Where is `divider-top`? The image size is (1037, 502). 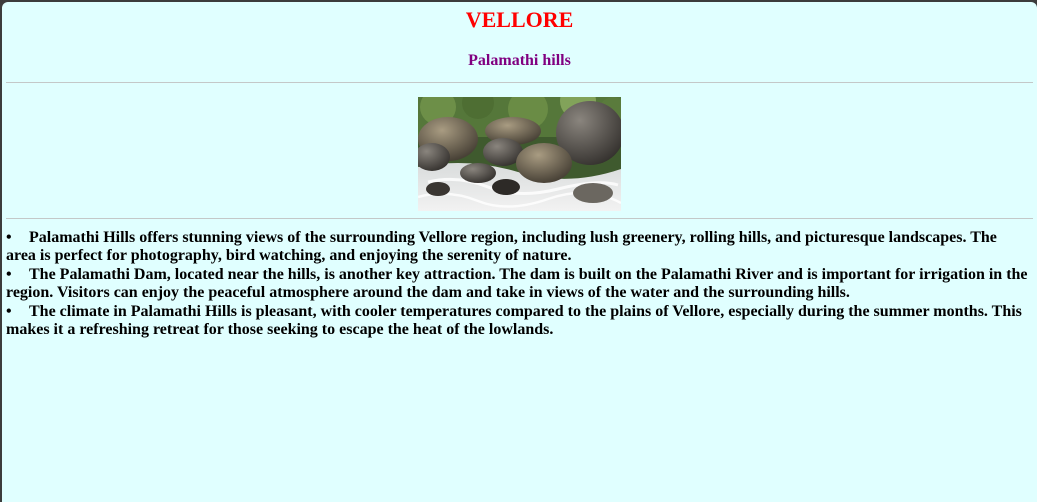 divider-top is located at coordinates (519, 82).